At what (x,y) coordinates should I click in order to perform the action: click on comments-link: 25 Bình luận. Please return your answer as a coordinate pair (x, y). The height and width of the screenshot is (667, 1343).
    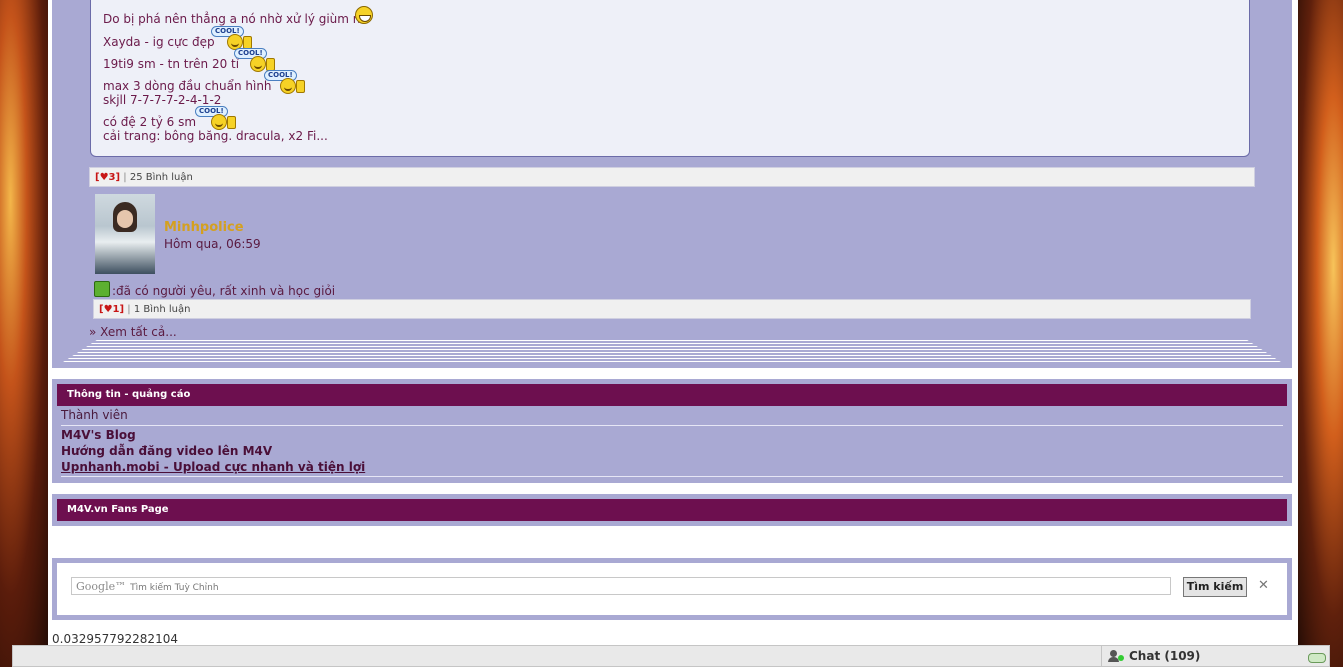
    Looking at the image, I should click on (161, 177).